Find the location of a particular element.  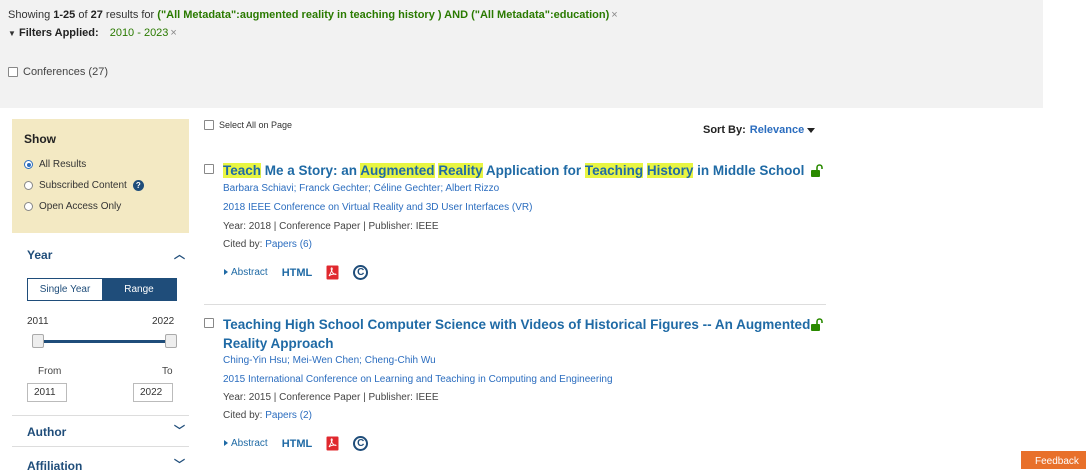

show-option-subscribed: Subscribed Content ? is located at coordinates (84, 185).